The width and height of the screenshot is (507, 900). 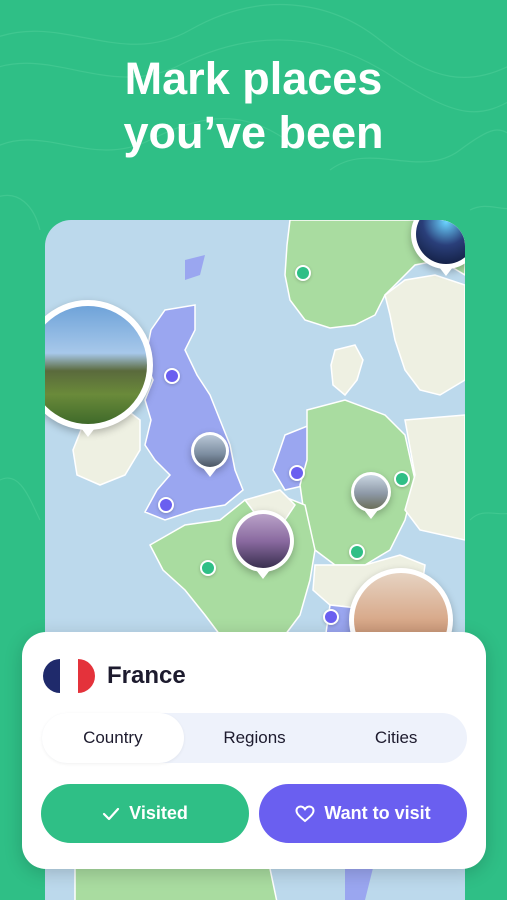 What do you see at coordinates (253, 78) in the screenshot?
I see `headline-line-1: Mark places` at bounding box center [253, 78].